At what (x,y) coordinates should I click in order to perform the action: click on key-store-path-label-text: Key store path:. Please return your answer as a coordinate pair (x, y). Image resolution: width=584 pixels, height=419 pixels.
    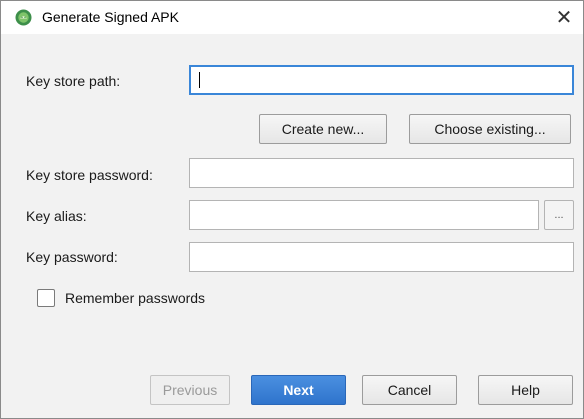
    Looking at the image, I should click on (73, 81).